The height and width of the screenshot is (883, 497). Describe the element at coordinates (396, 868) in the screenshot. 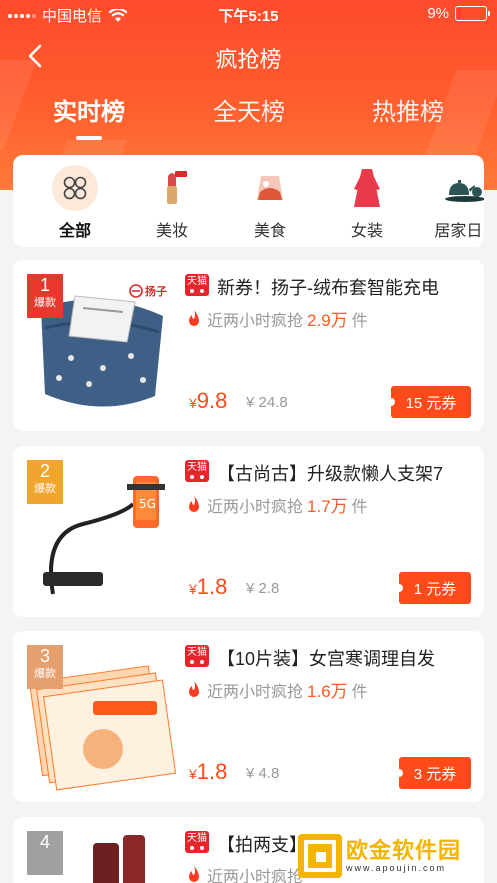

I see `watermark-url: www.apoujin.com` at that location.